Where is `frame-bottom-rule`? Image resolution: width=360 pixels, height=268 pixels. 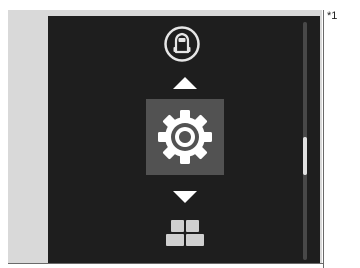 frame-bottom-rule is located at coordinates (166, 263).